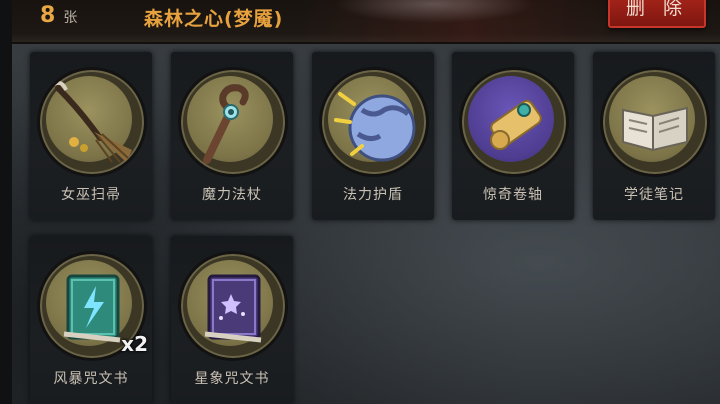 This screenshot has height=404, width=720. What do you see at coordinates (6, 202) in the screenshot?
I see `left-edge` at bounding box center [6, 202].